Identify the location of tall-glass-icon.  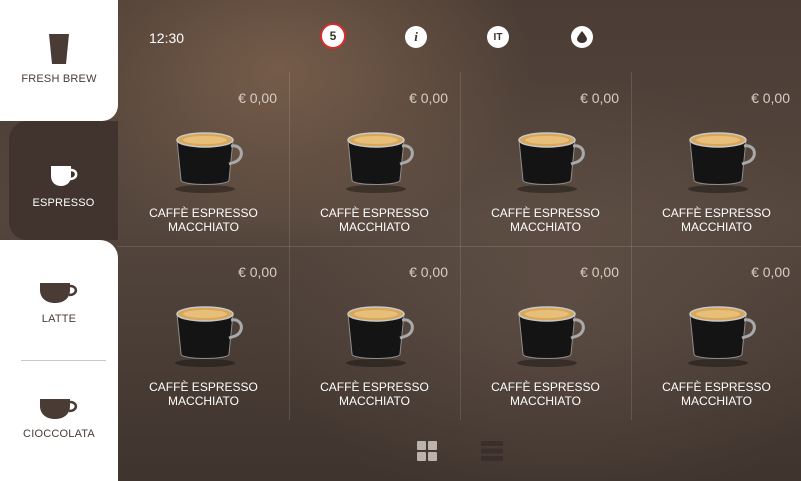
(59, 49).